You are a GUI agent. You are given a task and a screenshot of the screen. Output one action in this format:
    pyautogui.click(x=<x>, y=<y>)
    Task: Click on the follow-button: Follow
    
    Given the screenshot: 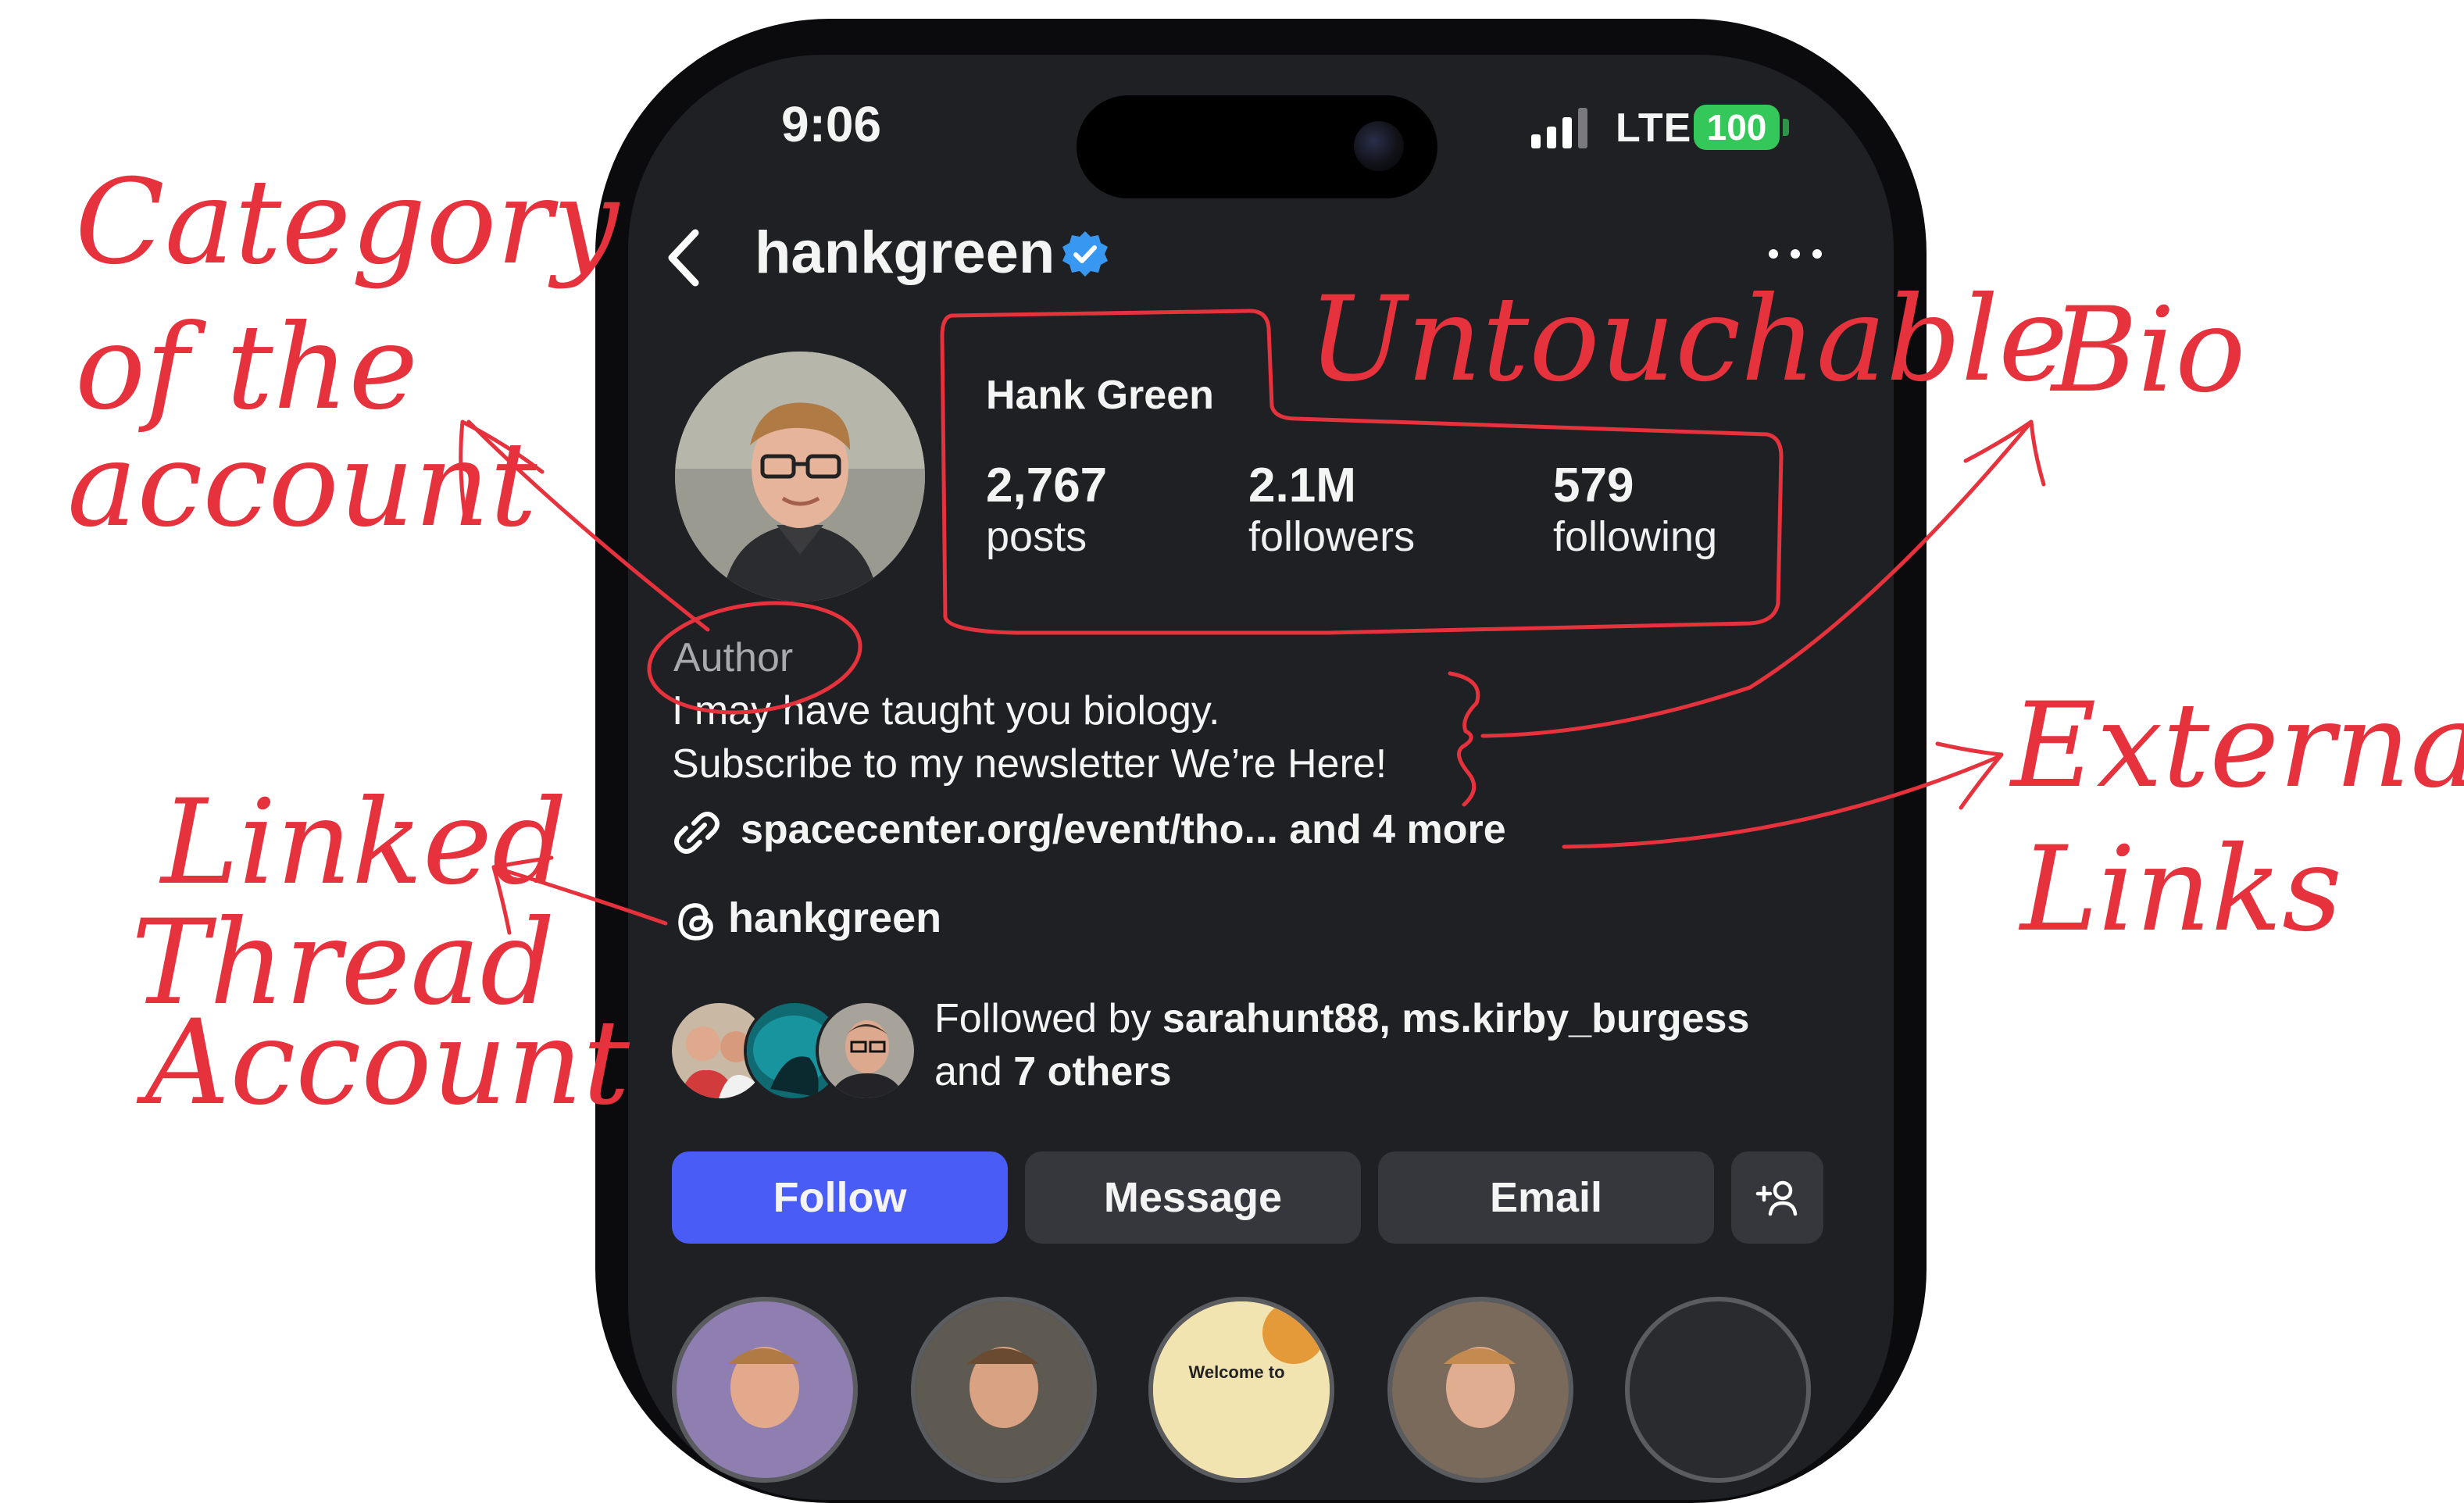 What is the action you would take?
    pyautogui.click(x=840, y=1197)
    